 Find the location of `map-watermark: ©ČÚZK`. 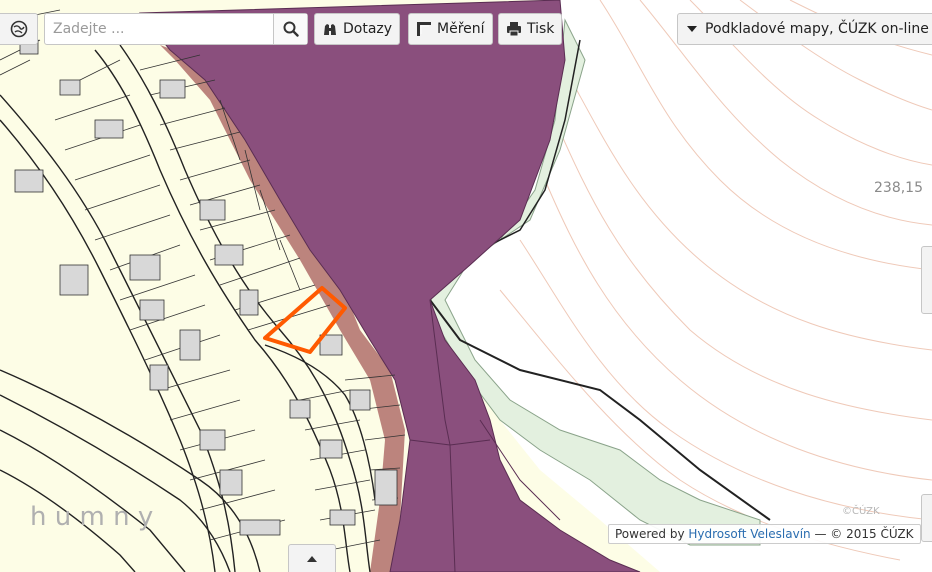

map-watermark: ©ČÚZK is located at coordinates (861, 510).